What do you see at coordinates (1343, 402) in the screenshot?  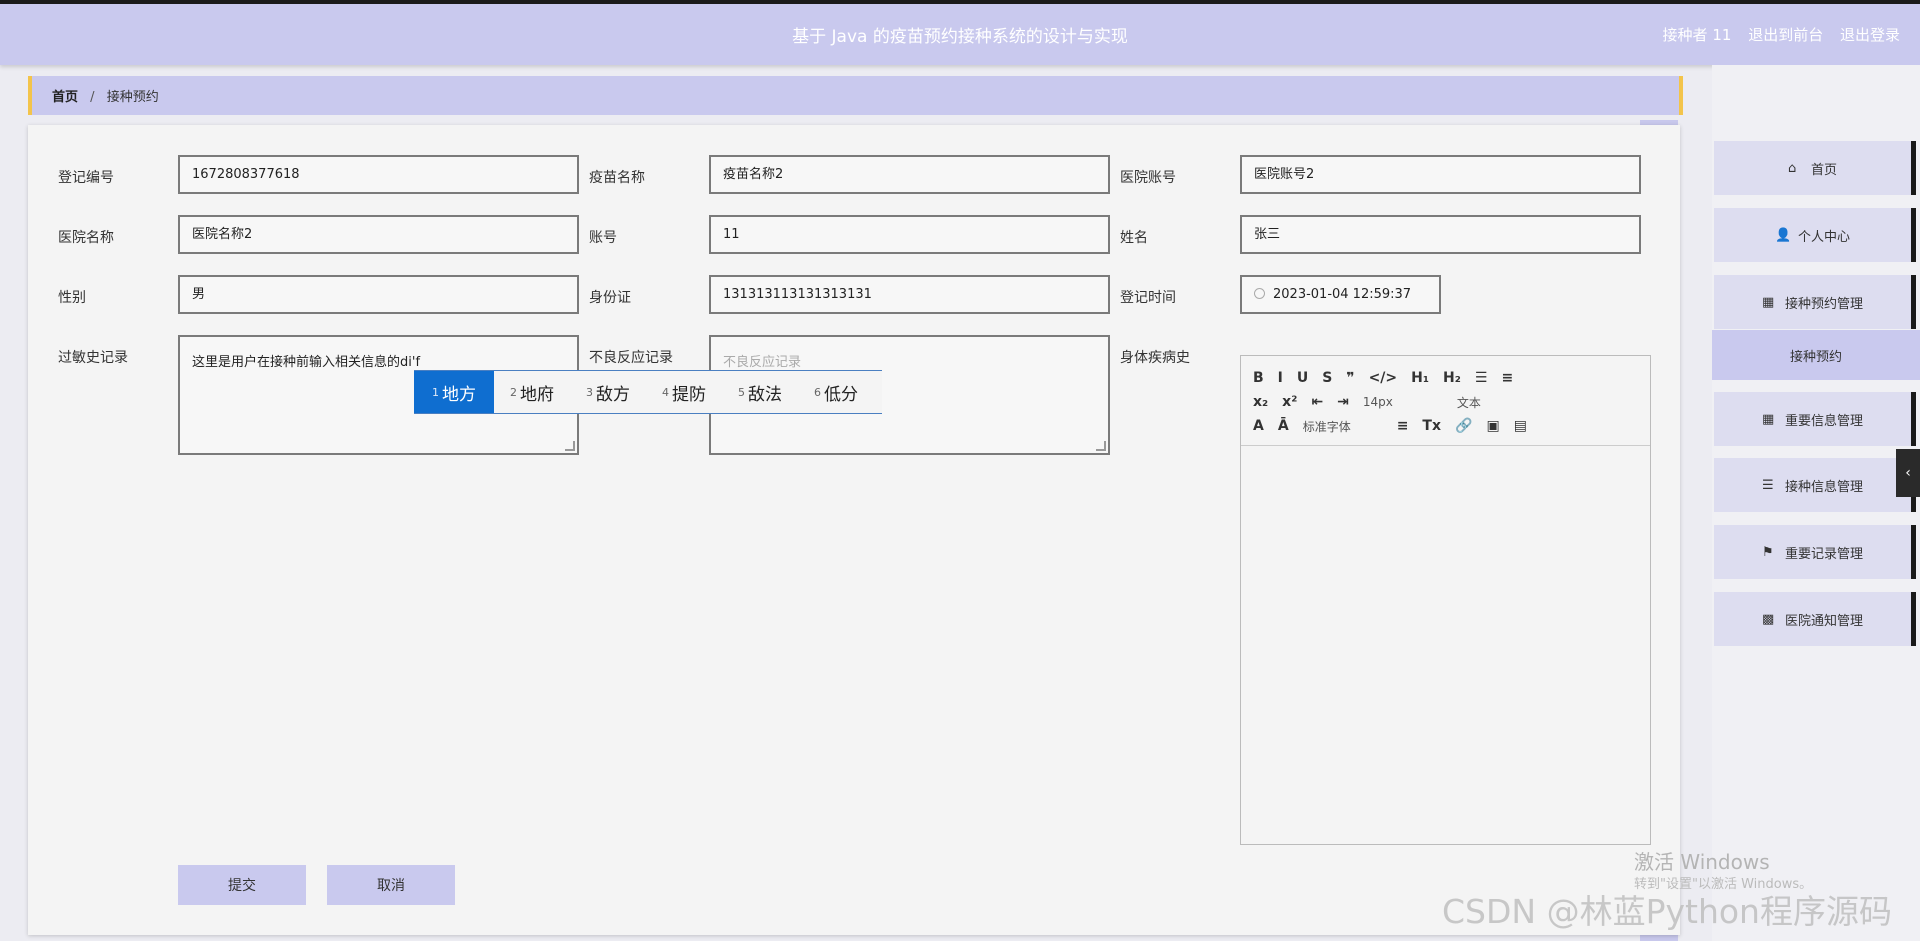 I see `editor-tool-r2-3-icon: ⇥` at bounding box center [1343, 402].